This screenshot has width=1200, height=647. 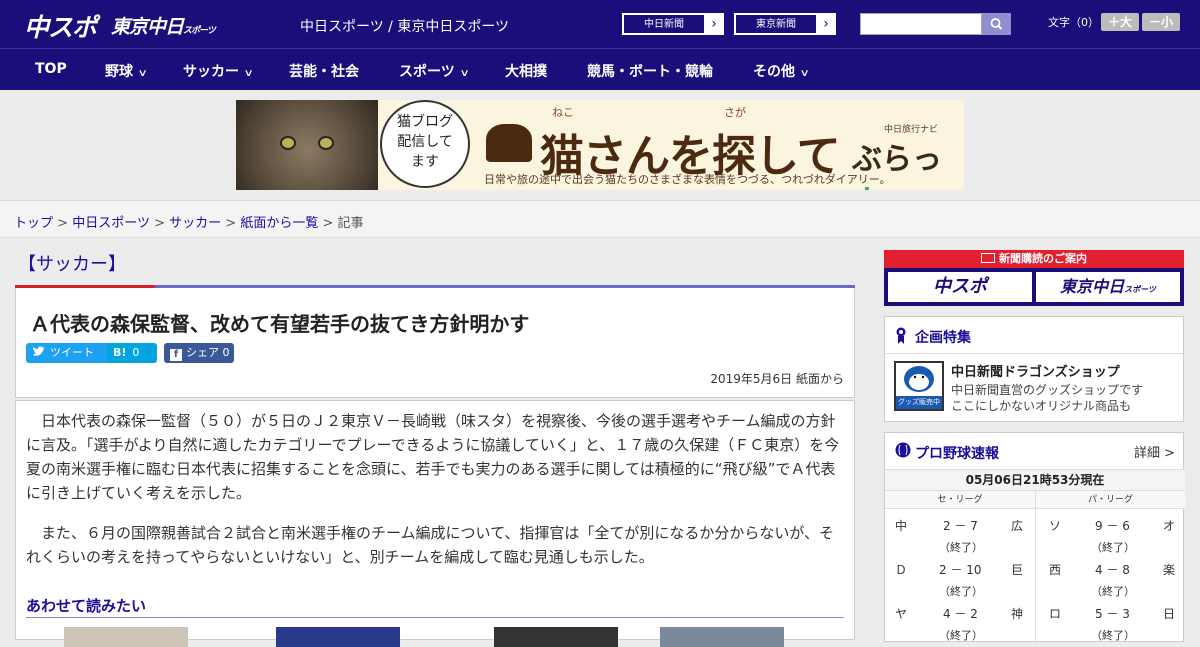 I want to click on dragons-mascot-icon, so click(x=919, y=379).